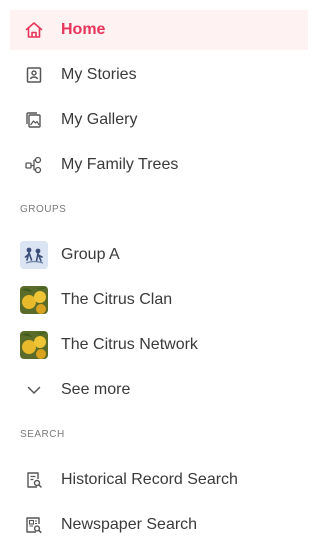 This screenshot has width=320, height=545. I want to click on search-heading: SEARCH, so click(42, 434).